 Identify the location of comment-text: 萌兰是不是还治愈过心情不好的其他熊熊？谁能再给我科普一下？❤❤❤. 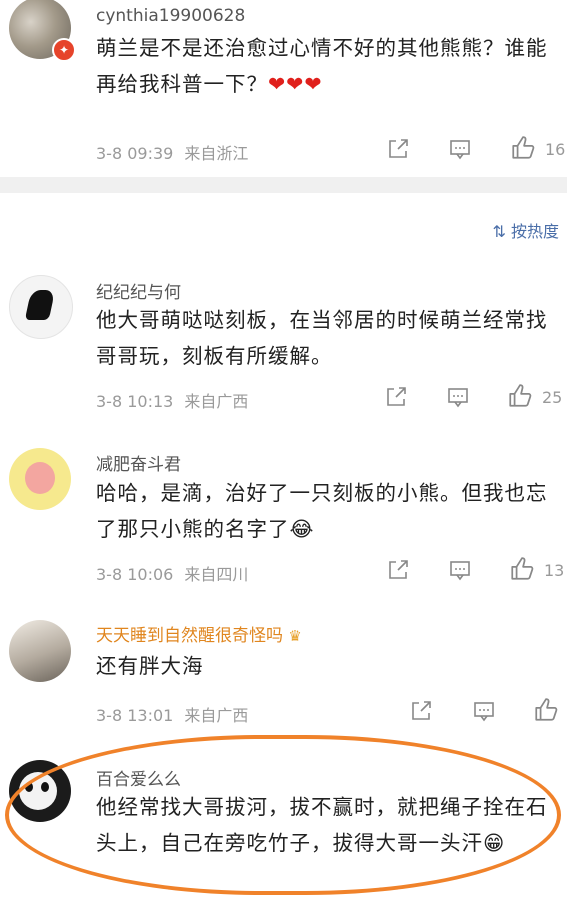
(322, 66).